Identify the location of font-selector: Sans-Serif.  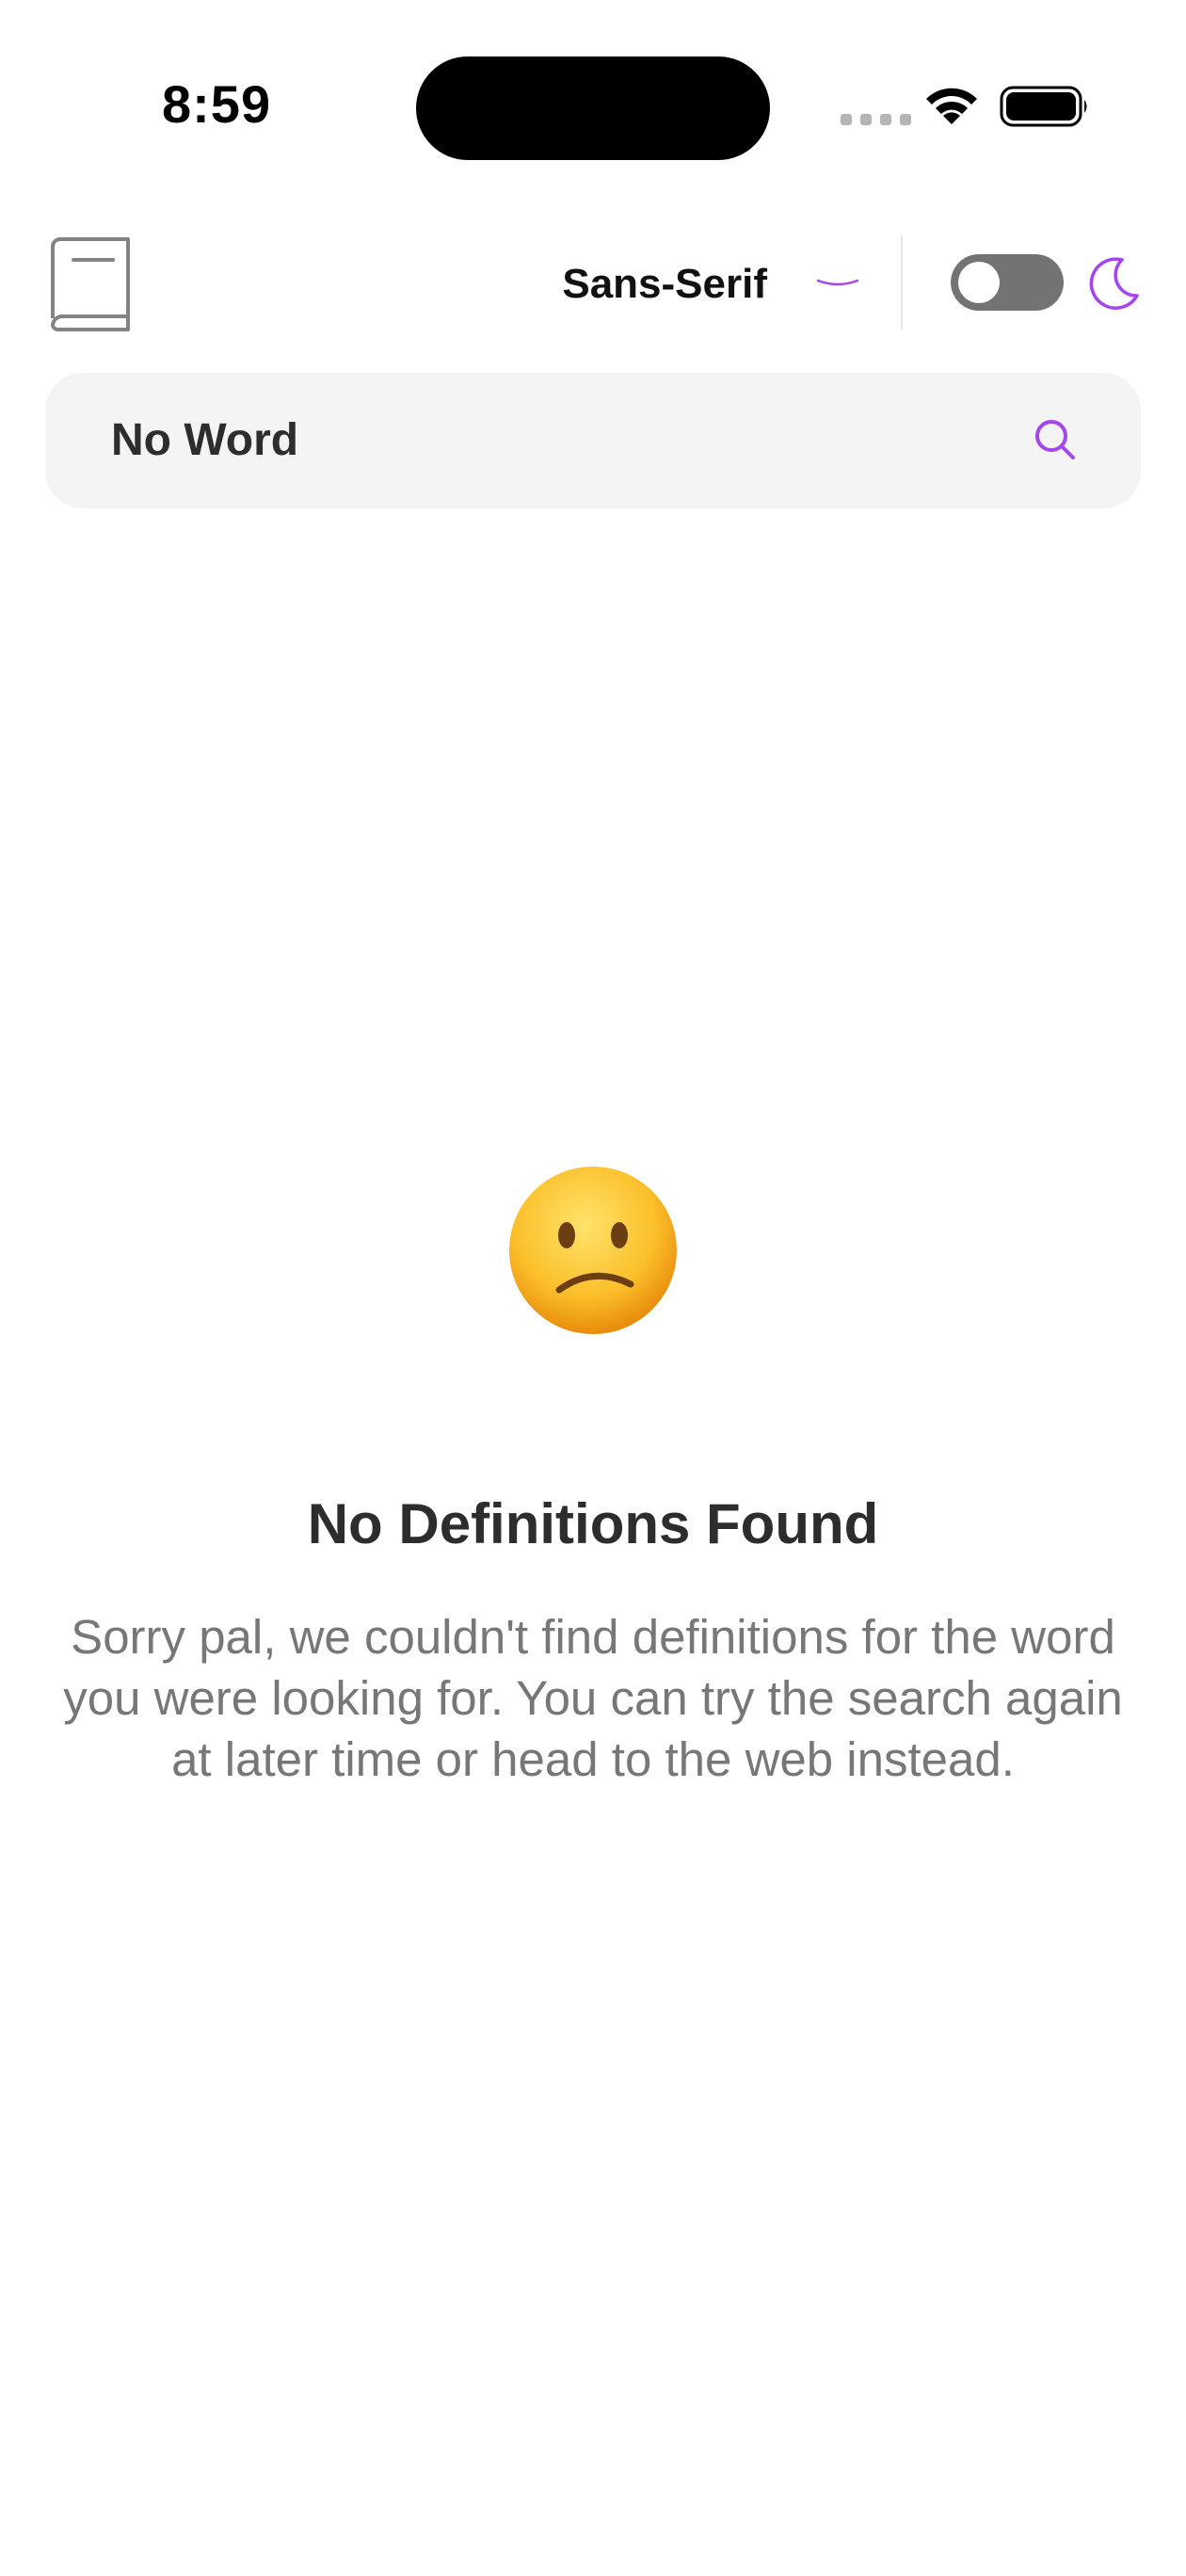
(693, 284).